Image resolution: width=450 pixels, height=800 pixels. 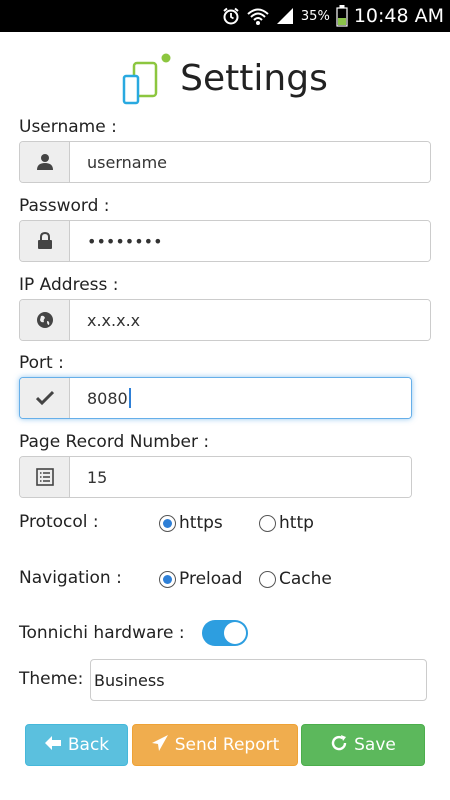 I want to click on status-bar: 35% 10:48 AM, so click(x=225, y=16).